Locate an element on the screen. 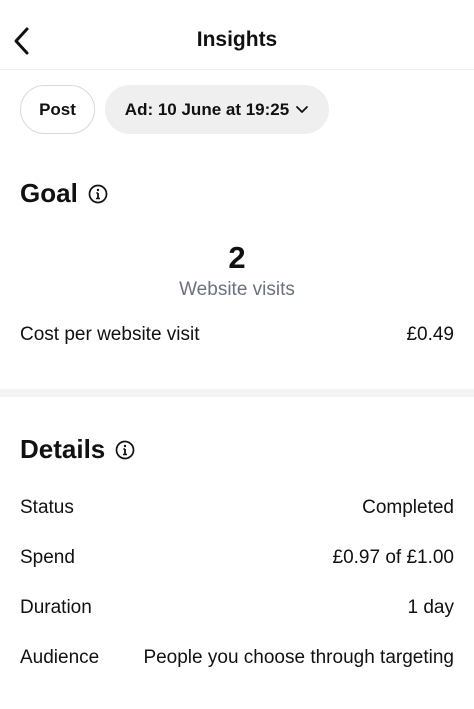 This screenshot has height=709, width=474. post-filter-label: Post is located at coordinates (57, 109).